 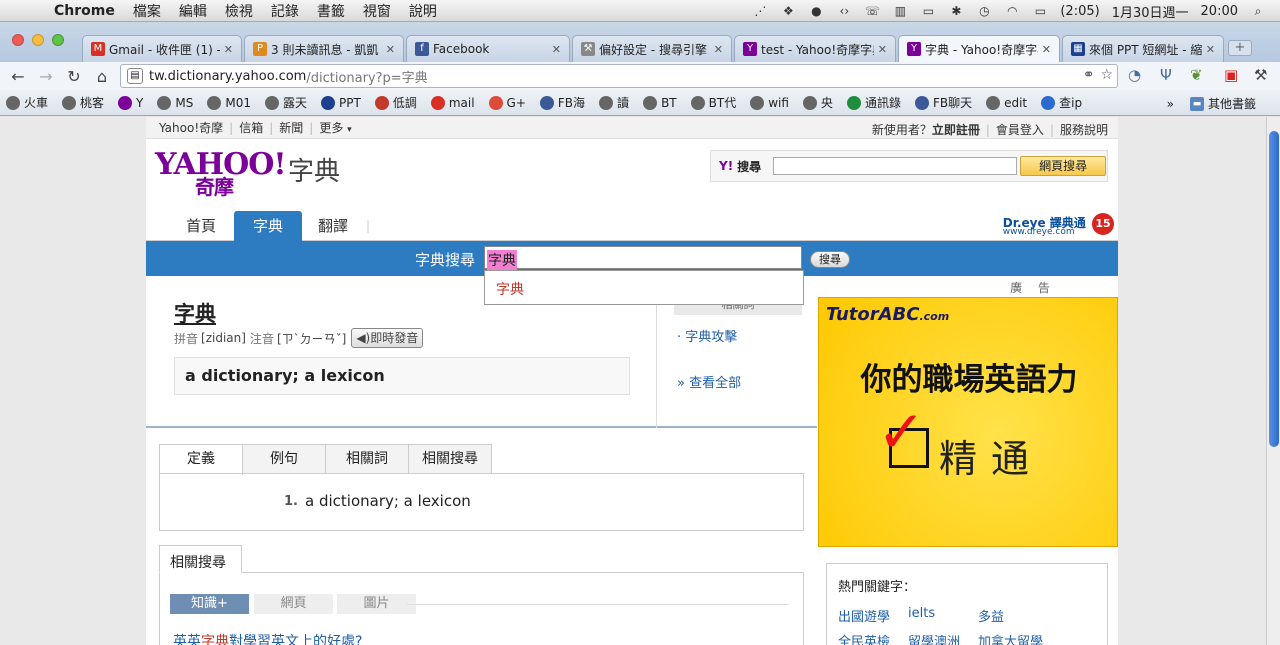 I want to click on autocomplete-suggestion: 字典, so click(x=644, y=287).